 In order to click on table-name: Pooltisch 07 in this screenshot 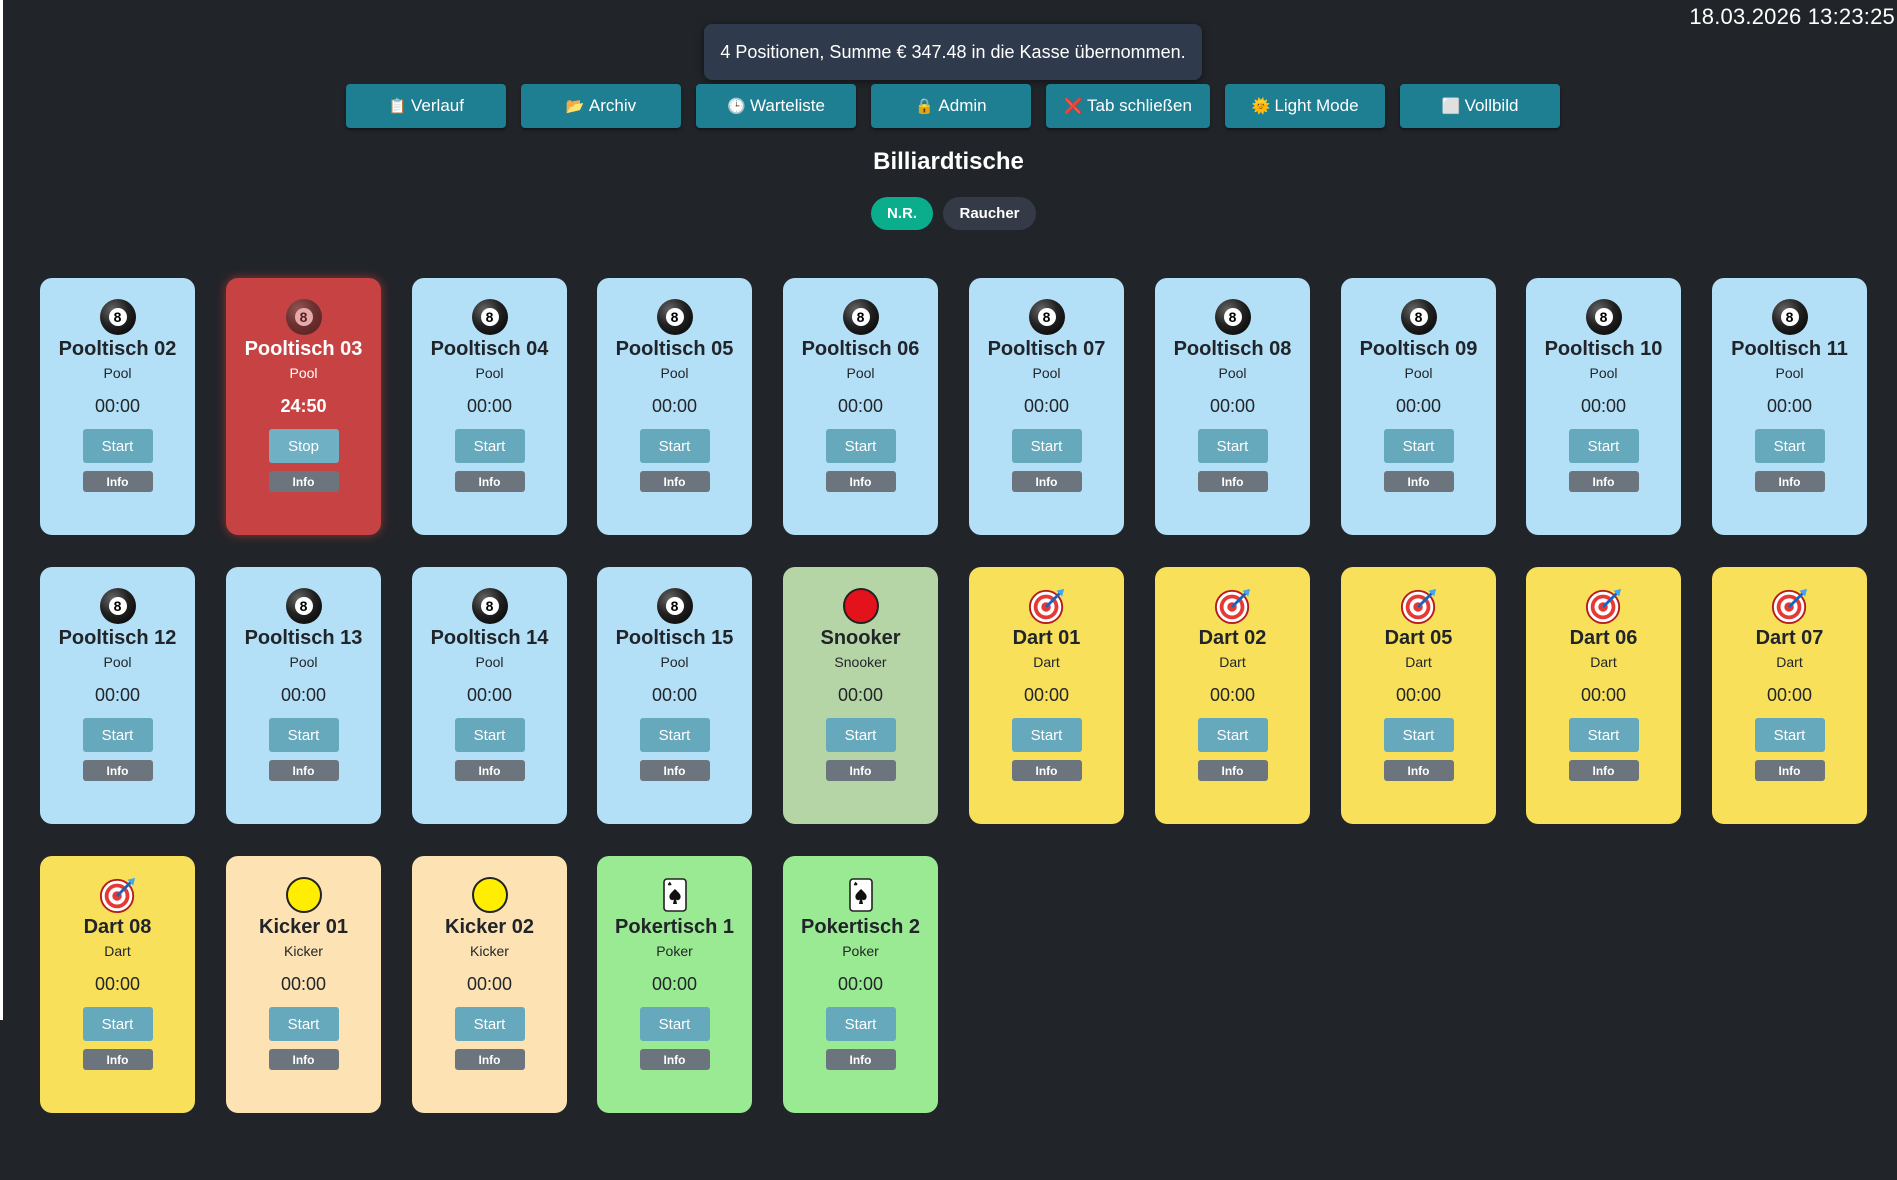, I will do `click(1046, 349)`.